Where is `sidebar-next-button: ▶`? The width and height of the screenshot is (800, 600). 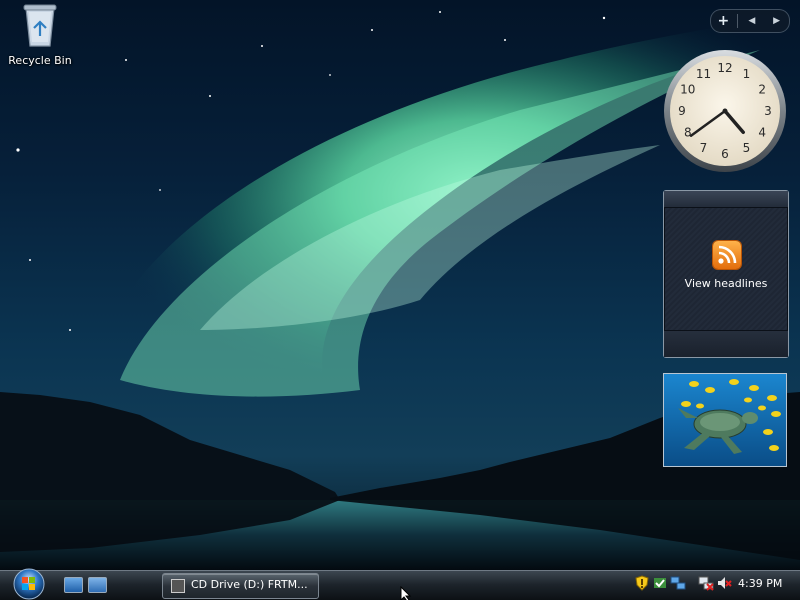 sidebar-next-button: ▶ is located at coordinates (777, 21).